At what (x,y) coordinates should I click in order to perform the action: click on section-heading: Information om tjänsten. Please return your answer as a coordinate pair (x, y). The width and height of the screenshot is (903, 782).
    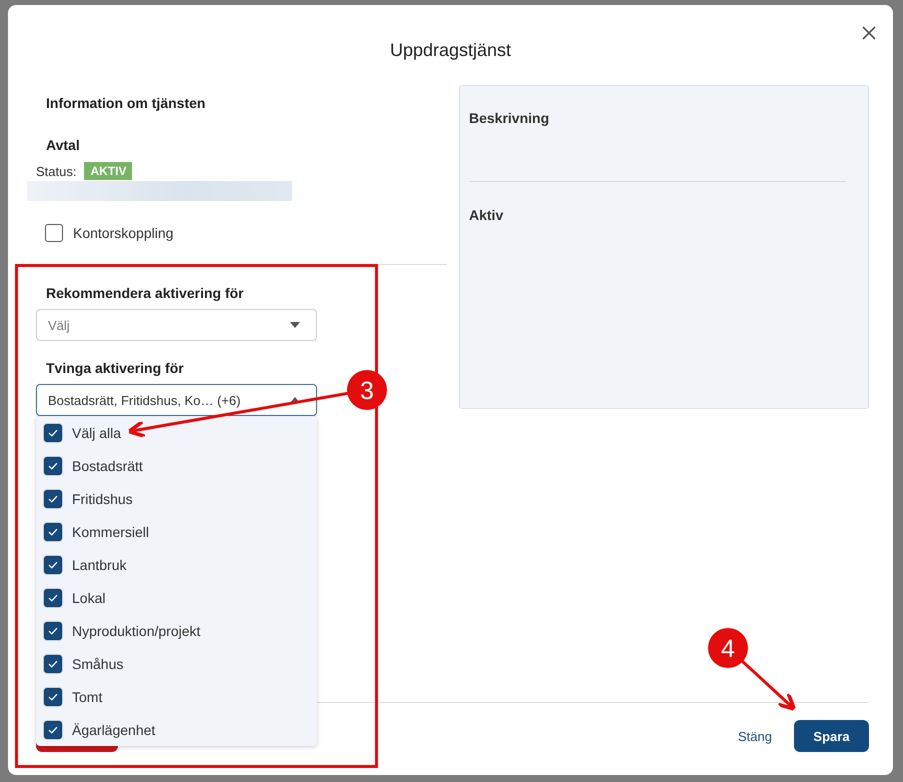
    Looking at the image, I should click on (125, 103).